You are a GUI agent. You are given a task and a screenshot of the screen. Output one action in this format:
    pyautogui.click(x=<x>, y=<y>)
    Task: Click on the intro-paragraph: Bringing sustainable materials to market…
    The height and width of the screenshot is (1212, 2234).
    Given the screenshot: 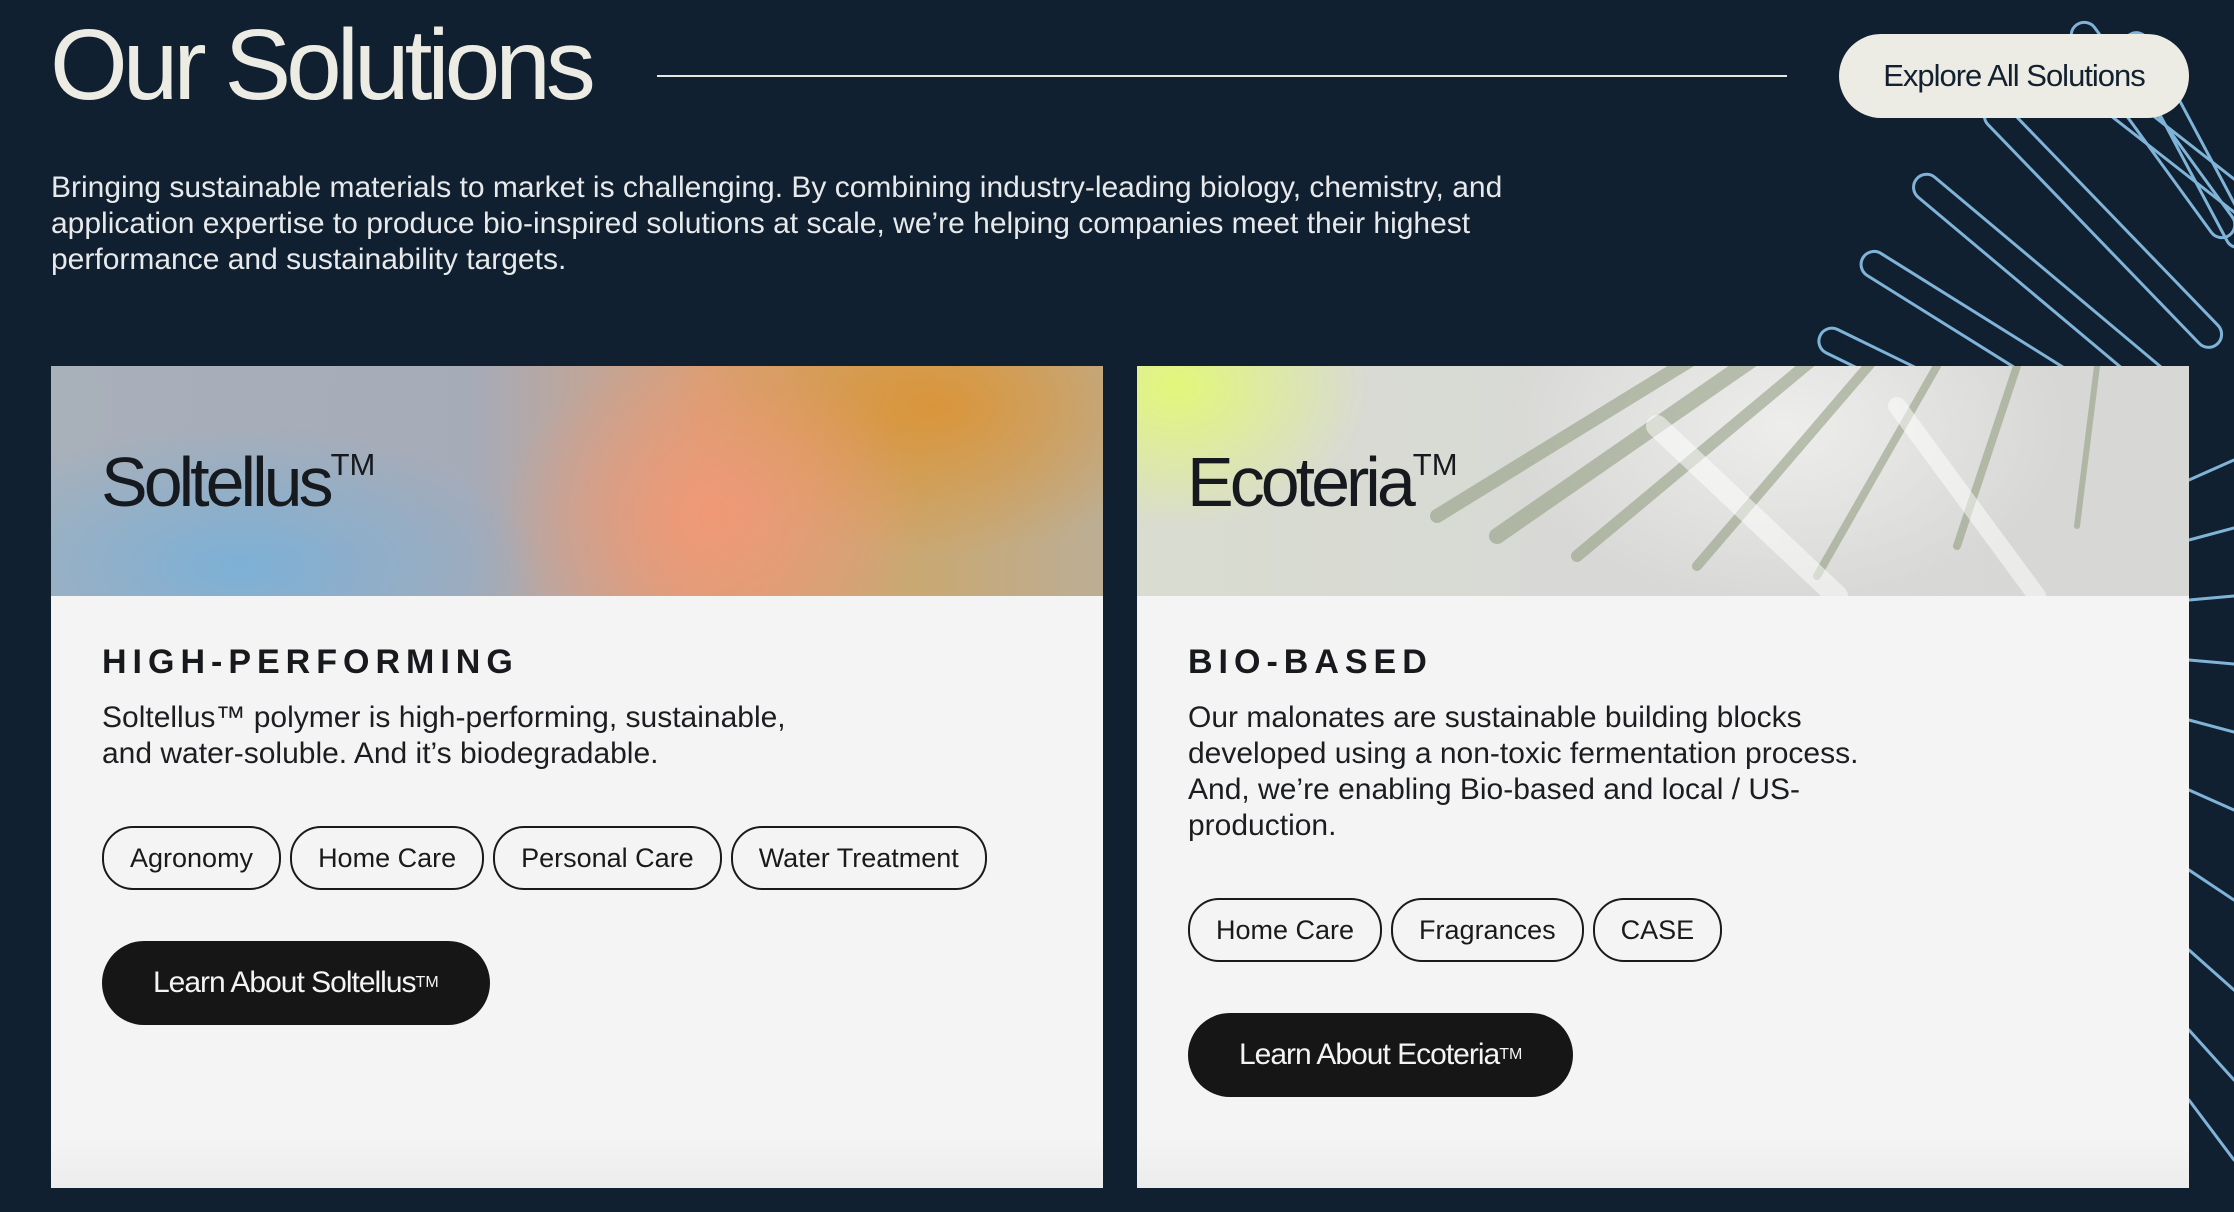 What is the action you would take?
    pyautogui.click(x=777, y=223)
    